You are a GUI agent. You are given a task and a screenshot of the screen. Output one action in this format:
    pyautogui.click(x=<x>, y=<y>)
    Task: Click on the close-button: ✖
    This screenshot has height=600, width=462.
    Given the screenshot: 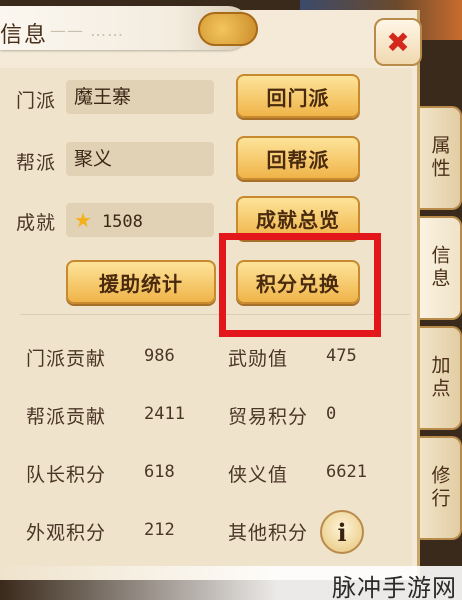 What is the action you would take?
    pyautogui.click(x=398, y=42)
    